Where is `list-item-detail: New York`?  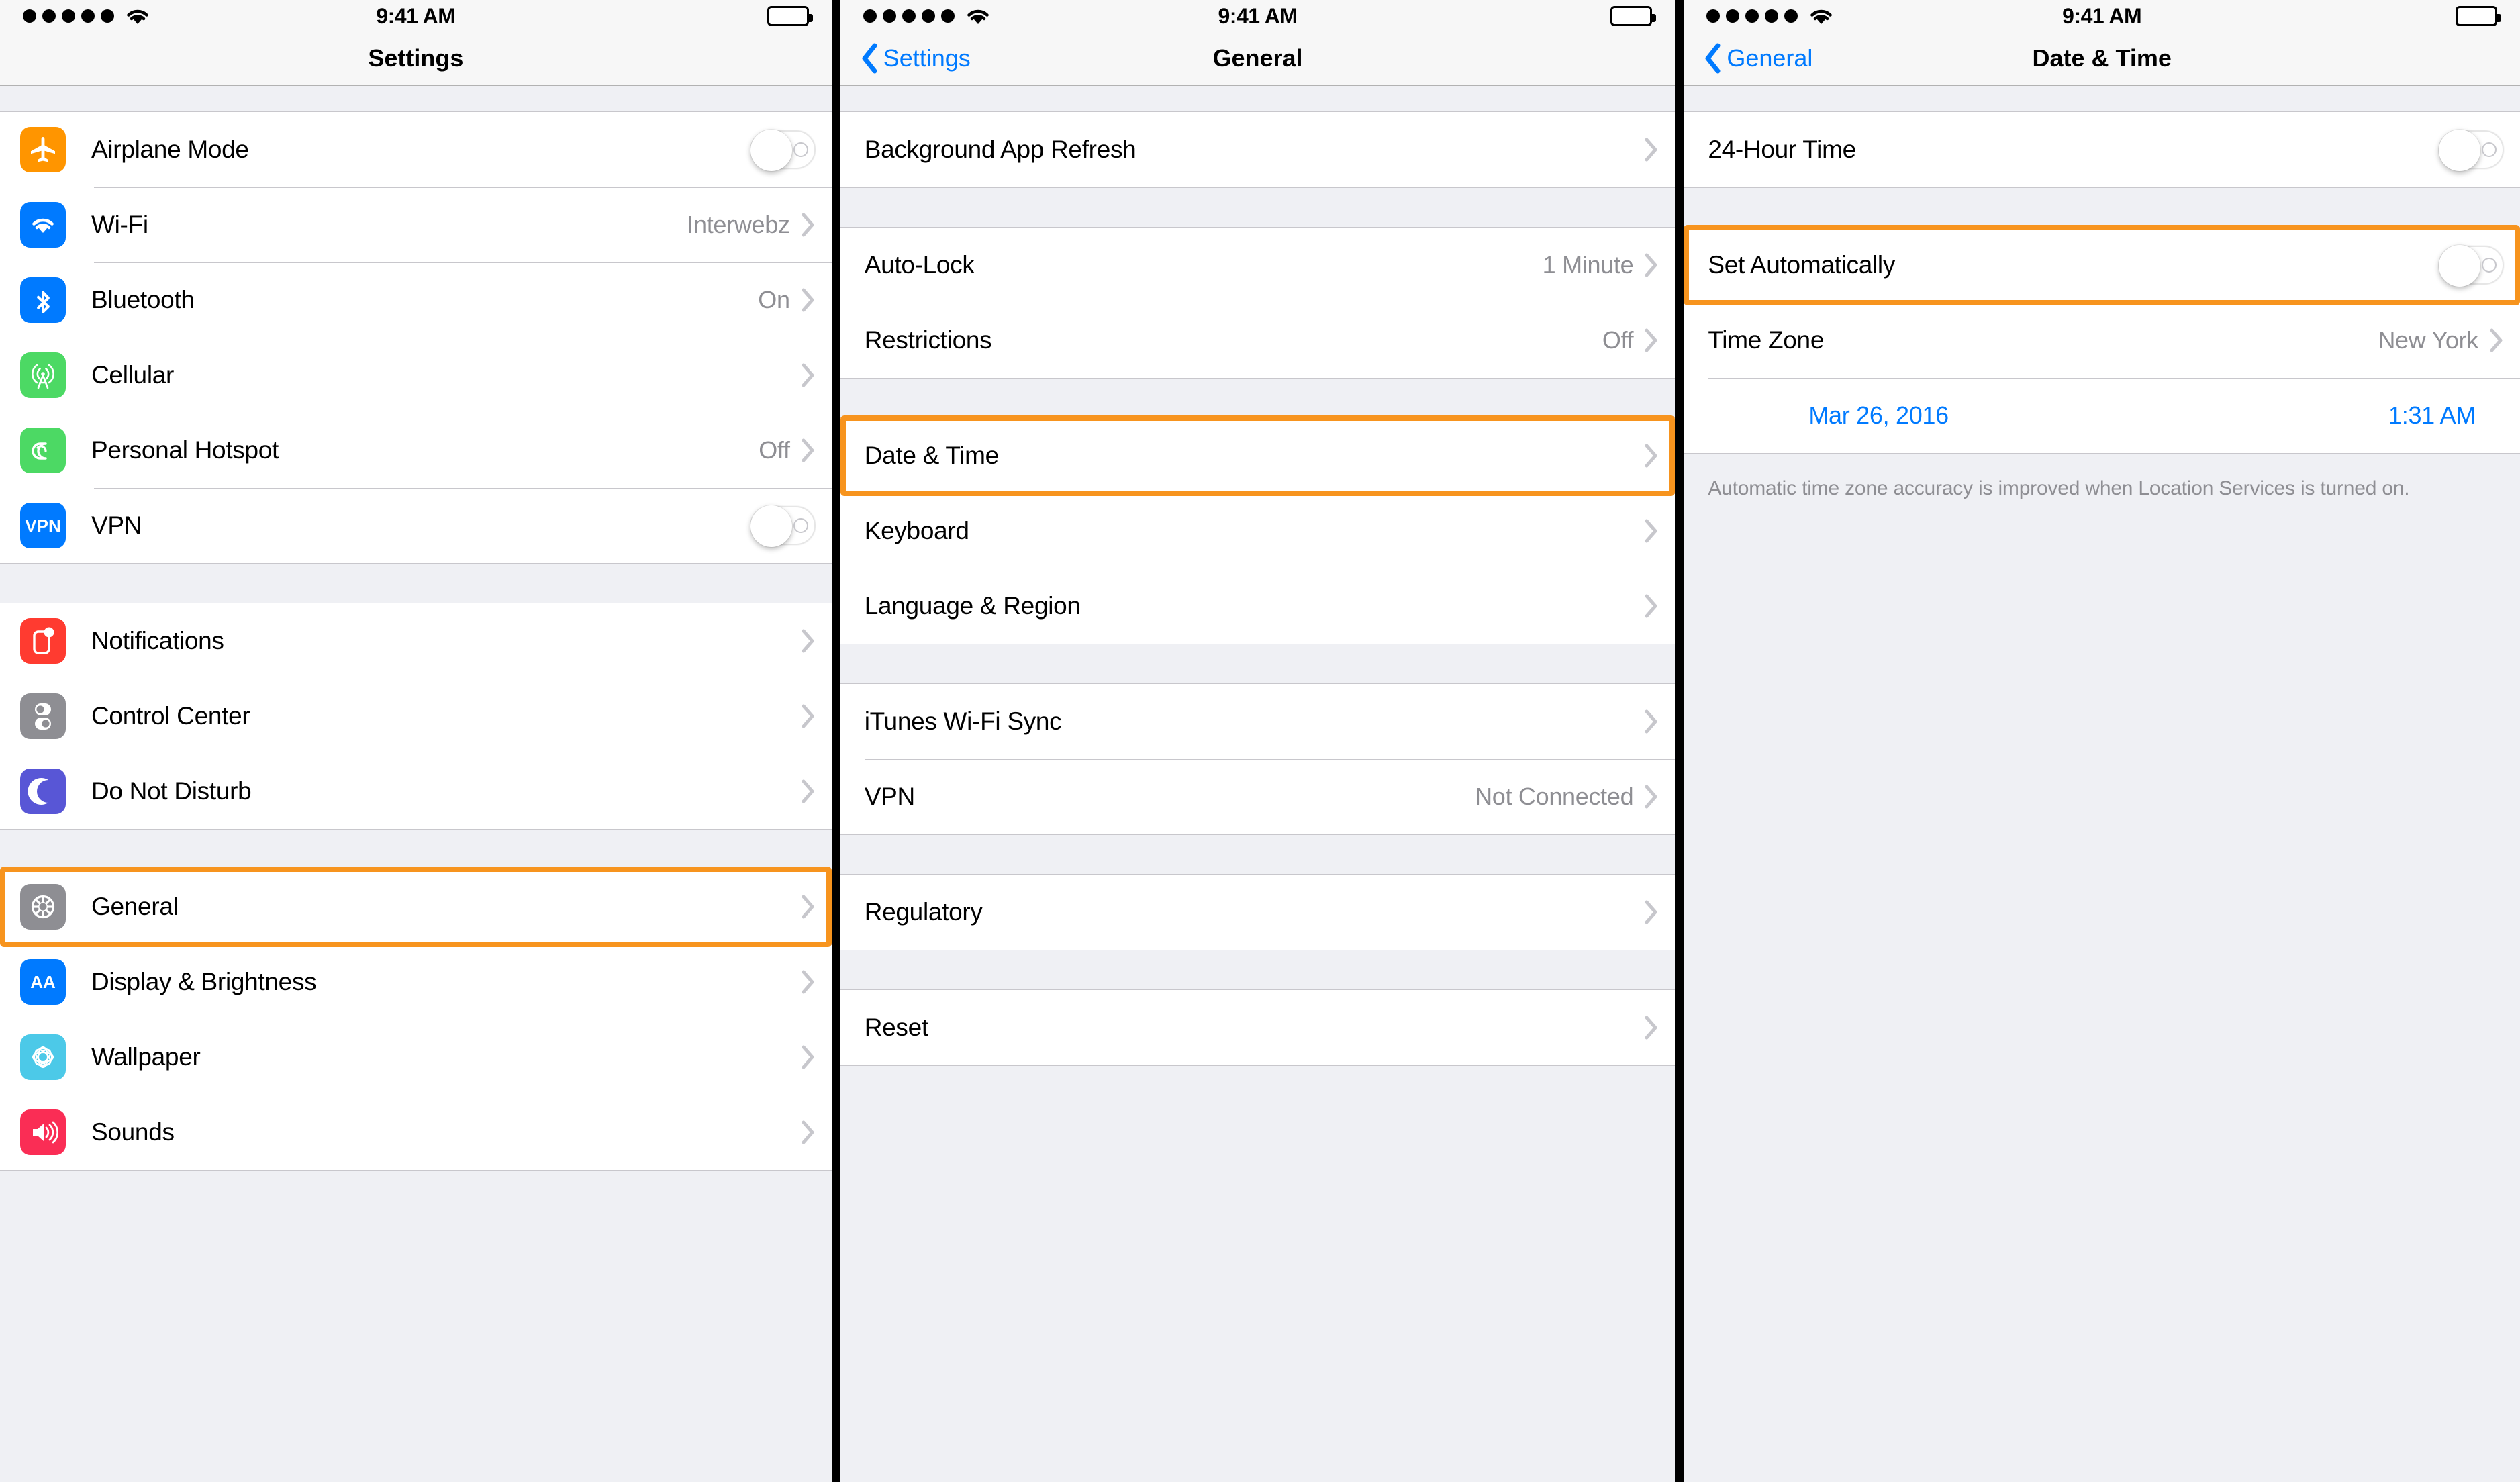 list-item-detail: New York is located at coordinates (2428, 340).